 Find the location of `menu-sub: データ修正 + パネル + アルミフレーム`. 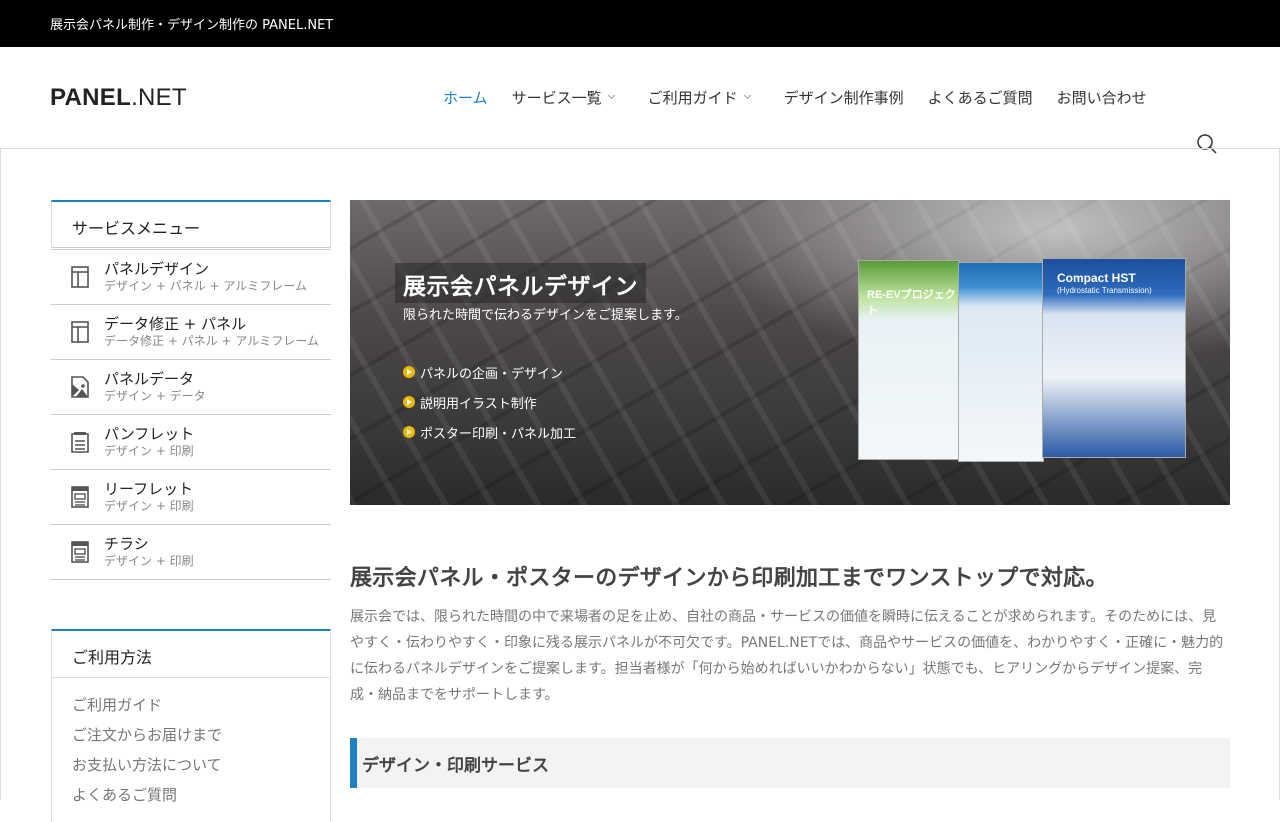

menu-sub: データ修正 + パネル + アルミフレーム is located at coordinates (211, 341).